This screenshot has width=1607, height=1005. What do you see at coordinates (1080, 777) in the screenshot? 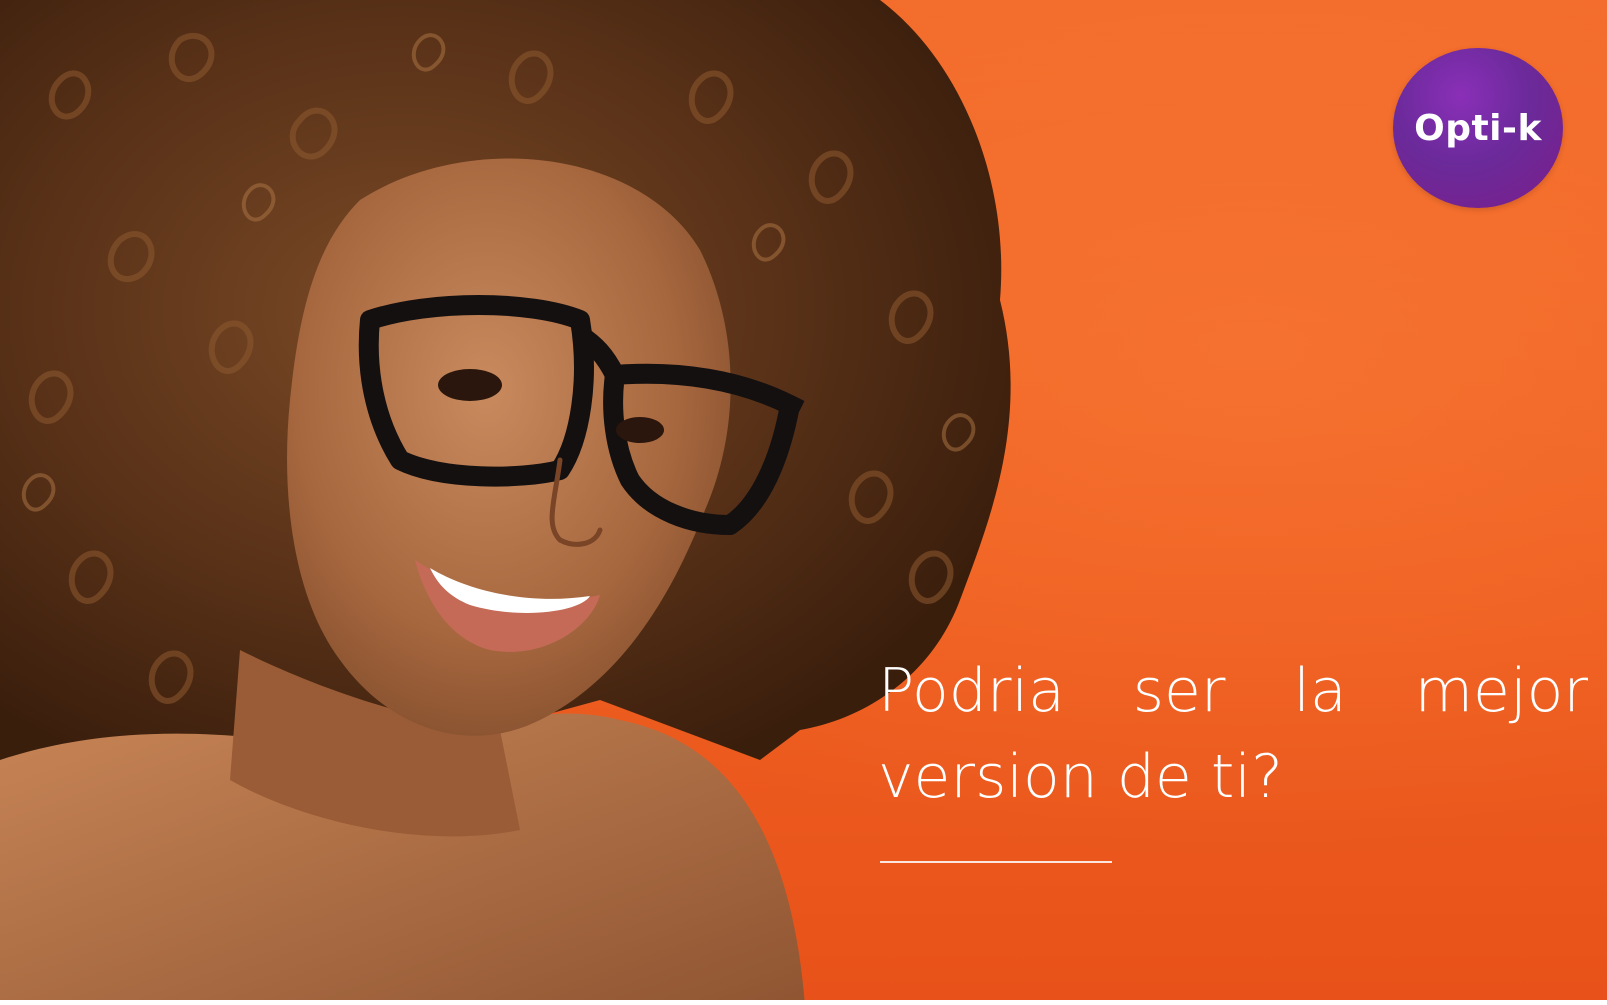
I see `headline-line-2: version de ti?` at bounding box center [1080, 777].